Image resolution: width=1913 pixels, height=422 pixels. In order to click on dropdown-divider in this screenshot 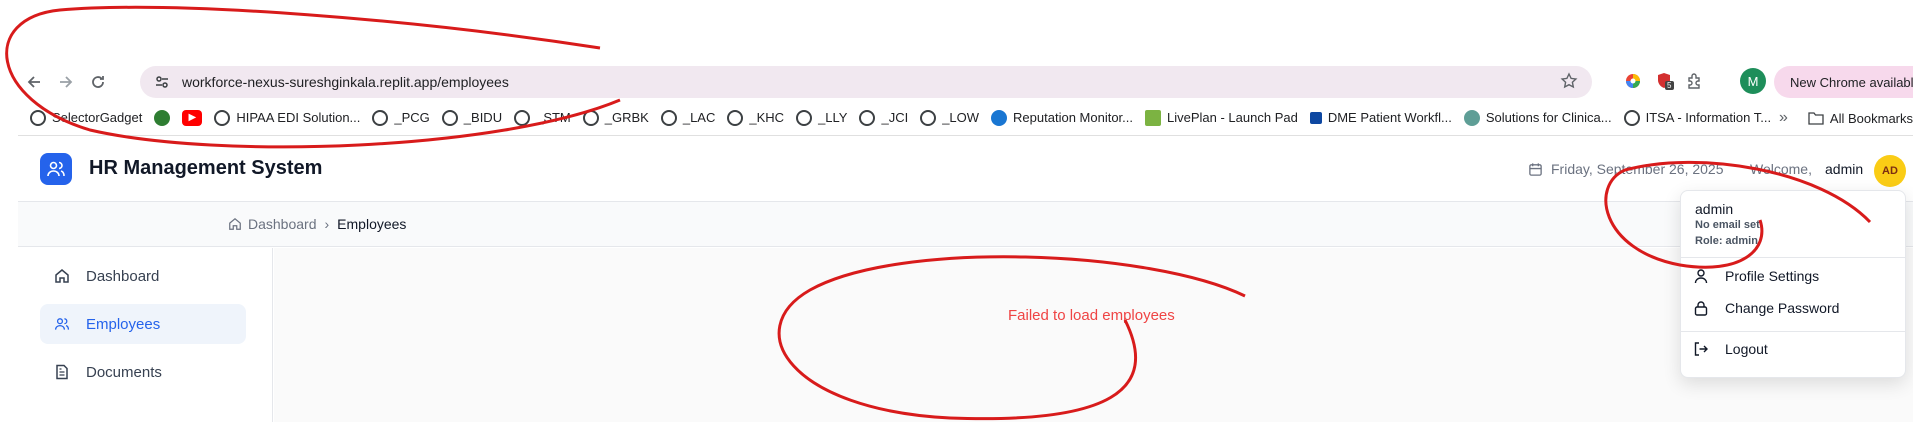, I will do `click(1793, 331)`.